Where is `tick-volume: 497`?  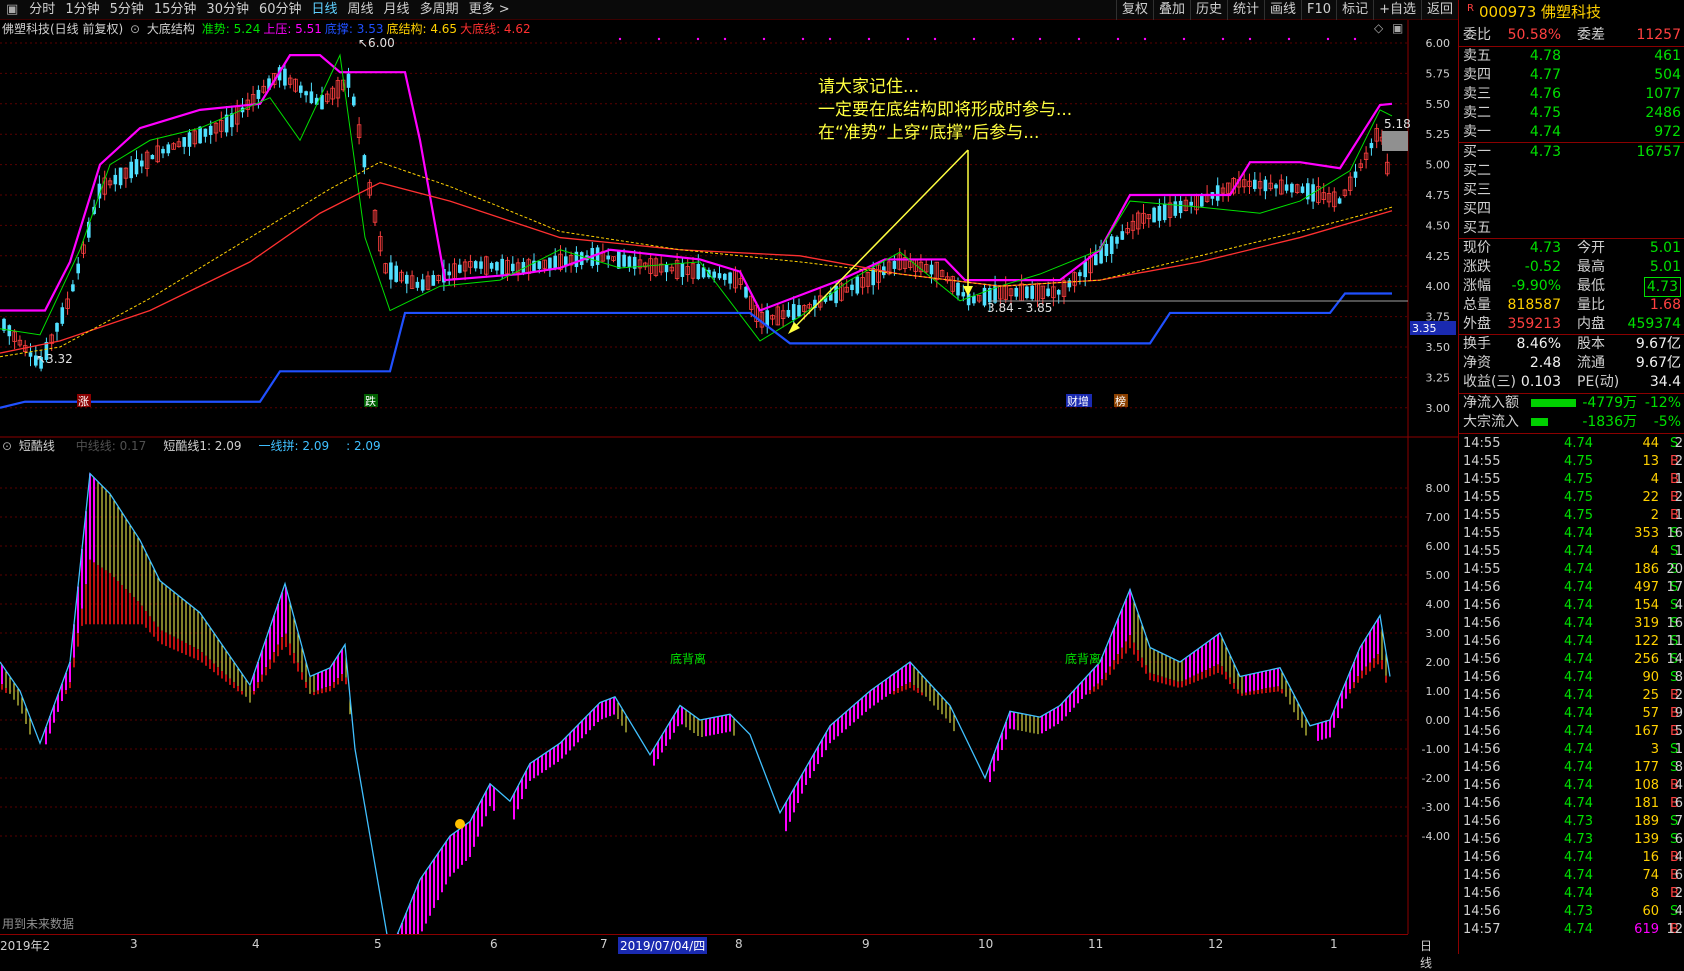 tick-volume: 497 is located at coordinates (1646, 587).